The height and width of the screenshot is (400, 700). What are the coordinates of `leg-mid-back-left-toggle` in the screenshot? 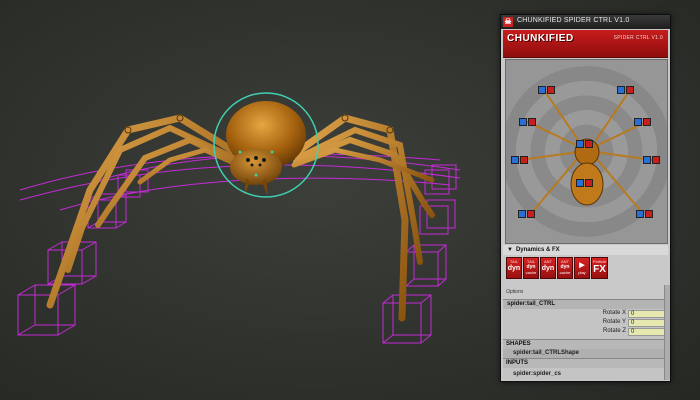 It's located at (520, 160).